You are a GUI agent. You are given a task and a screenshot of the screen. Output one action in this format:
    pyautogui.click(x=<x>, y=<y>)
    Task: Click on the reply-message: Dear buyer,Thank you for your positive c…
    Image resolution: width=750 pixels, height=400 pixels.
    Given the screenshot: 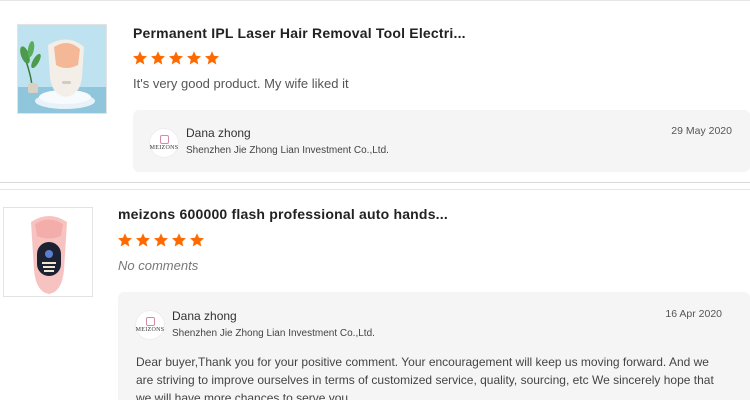 What is the action you would take?
    pyautogui.click(x=425, y=377)
    